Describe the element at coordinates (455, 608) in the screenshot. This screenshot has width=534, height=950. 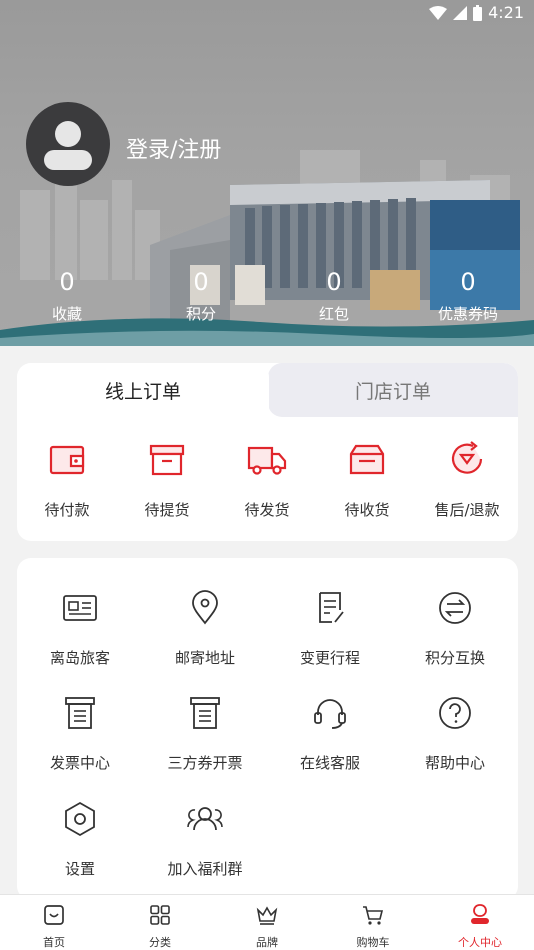
I see `exchange-icon` at that location.